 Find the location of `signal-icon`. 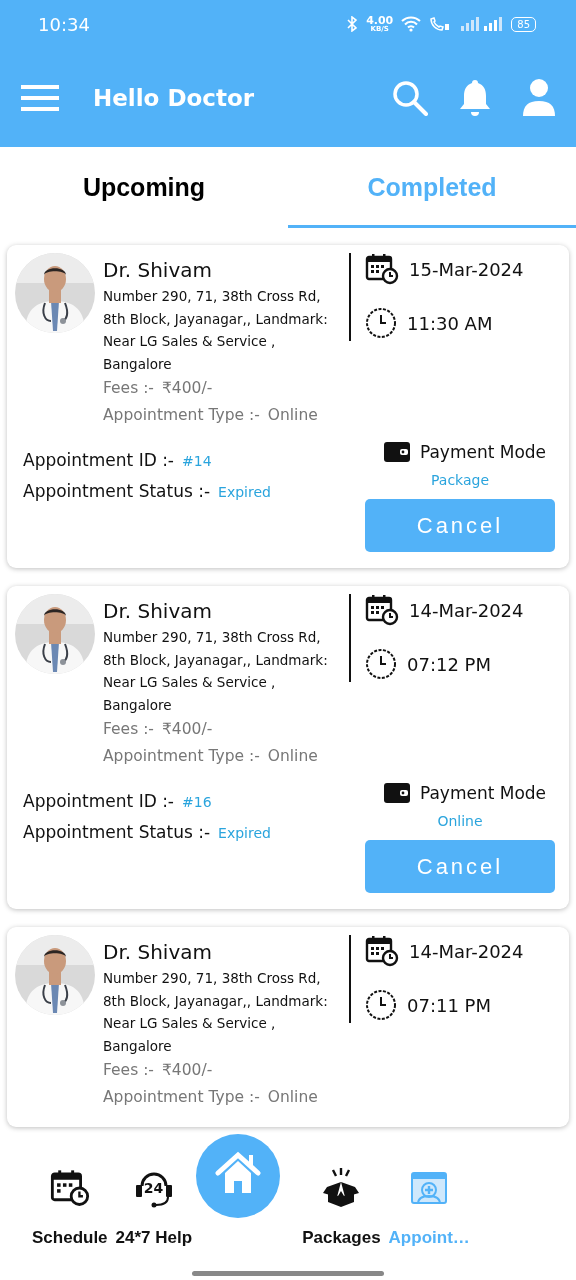

signal-icon is located at coordinates (481, 24).